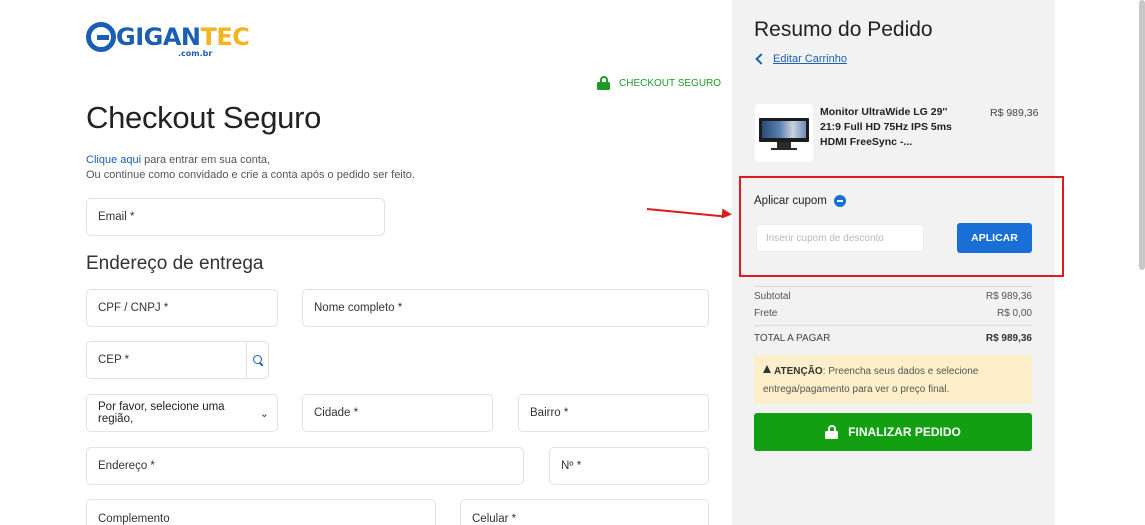 This screenshot has width=1145, height=525. What do you see at coordinates (101, 37) in the screenshot?
I see `logo-g-mark` at bounding box center [101, 37].